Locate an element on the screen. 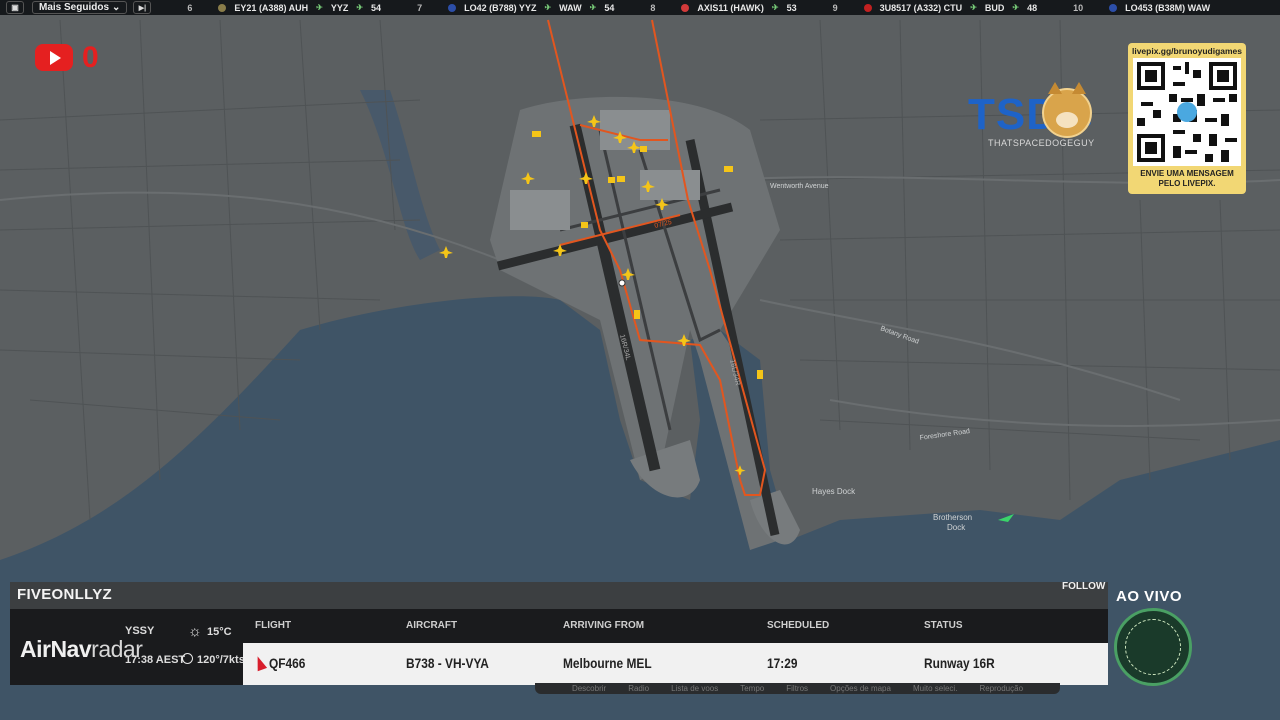  channel-badge-logo is located at coordinates (1153, 647).